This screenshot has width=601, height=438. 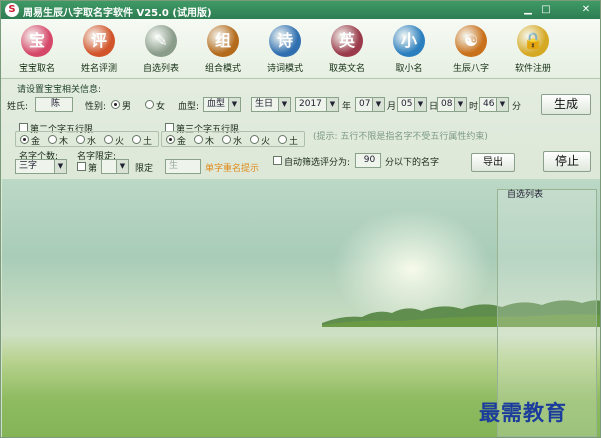 What do you see at coordinates (115, 166) in the screenshot?
I see `limit-position-select: ▼` at bounding box center [115, 166].